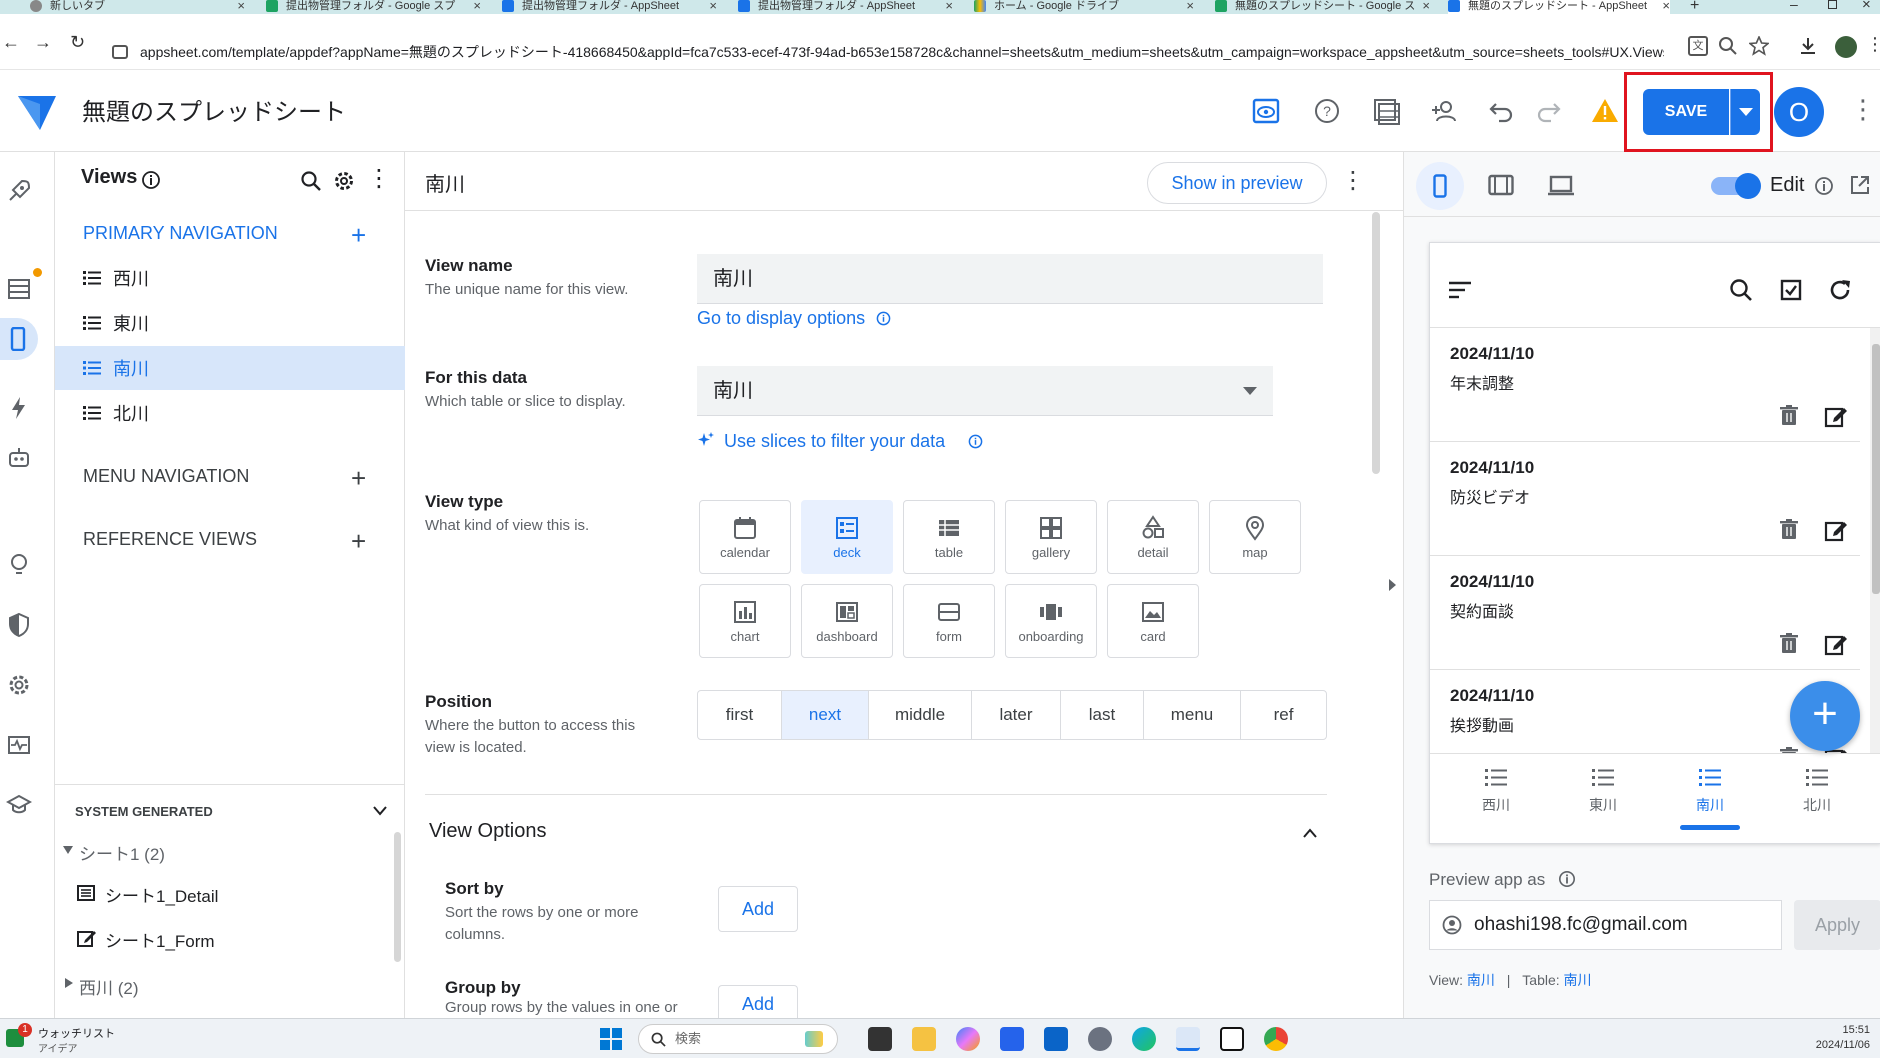 The height and width of the screenshot is (1058, 1880). I want to click on menu-lines-icon, so click(1460, 290).